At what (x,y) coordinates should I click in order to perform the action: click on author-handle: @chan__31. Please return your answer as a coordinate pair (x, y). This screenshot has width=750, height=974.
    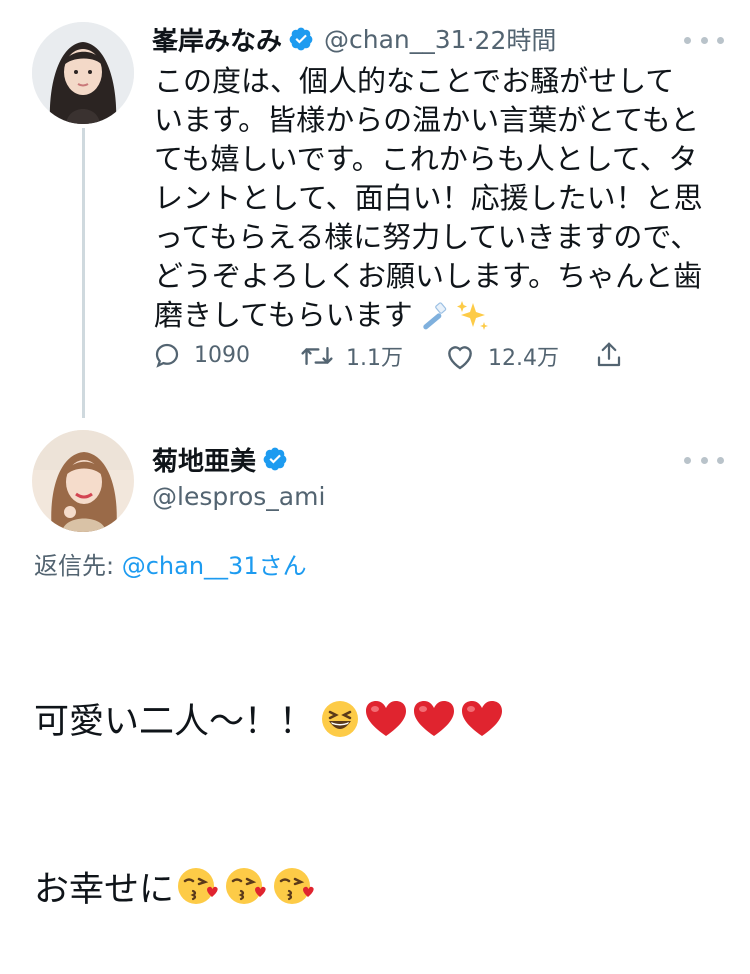
    Looking at the image, I should click on (395, 39).